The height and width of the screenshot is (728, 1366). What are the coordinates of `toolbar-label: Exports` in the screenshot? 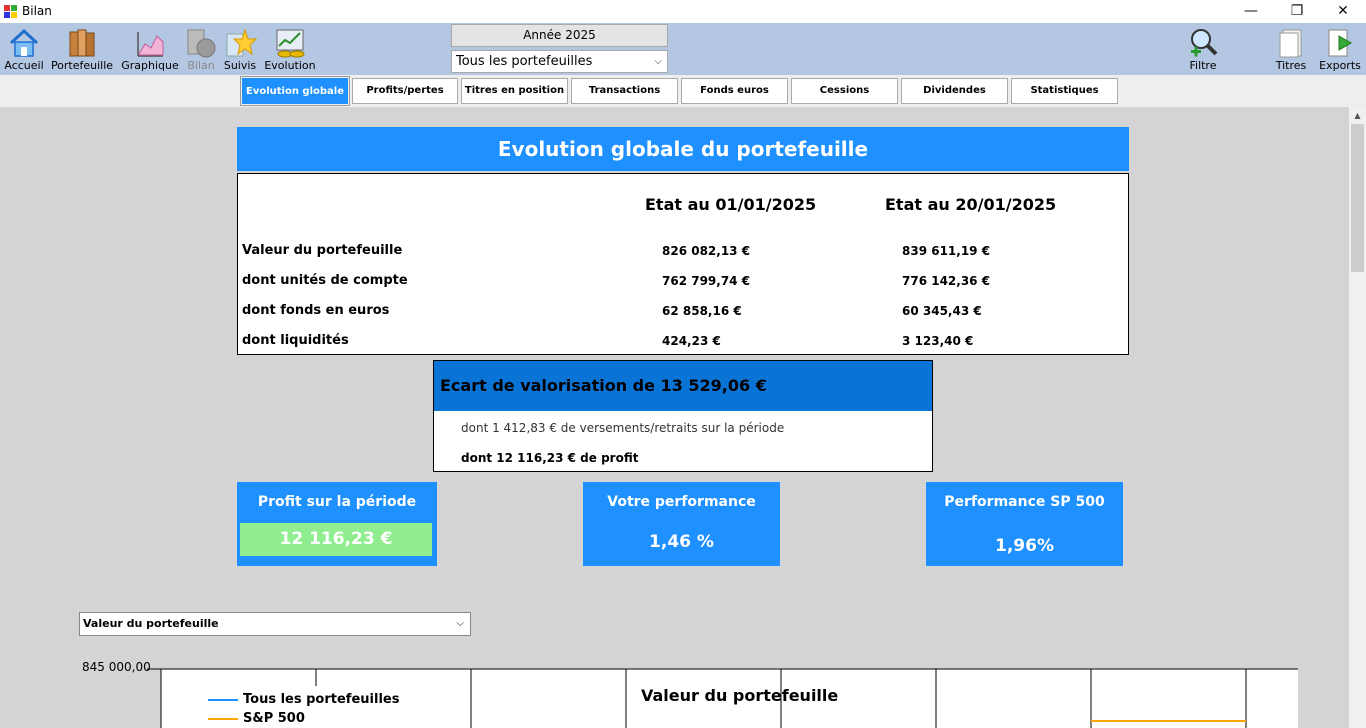 It's located at (1340, 65).